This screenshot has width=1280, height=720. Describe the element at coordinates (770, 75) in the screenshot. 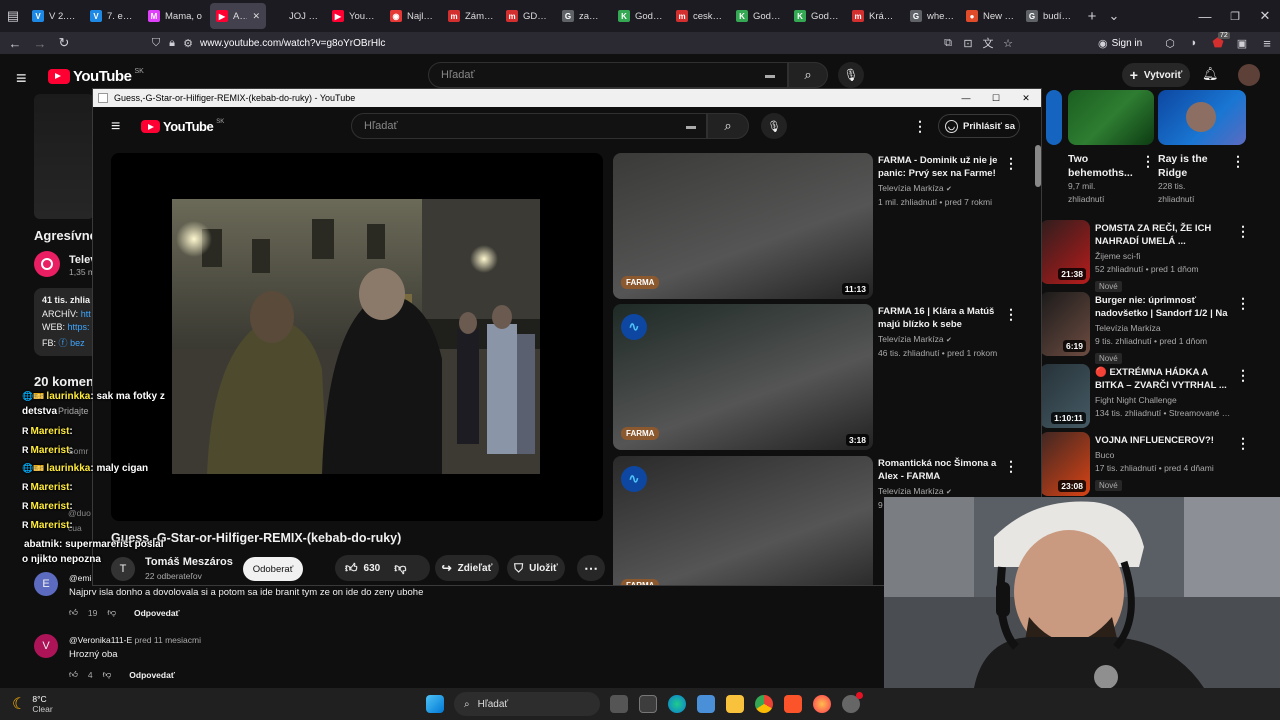

I see `keyboard-icon: ▬` at that location.